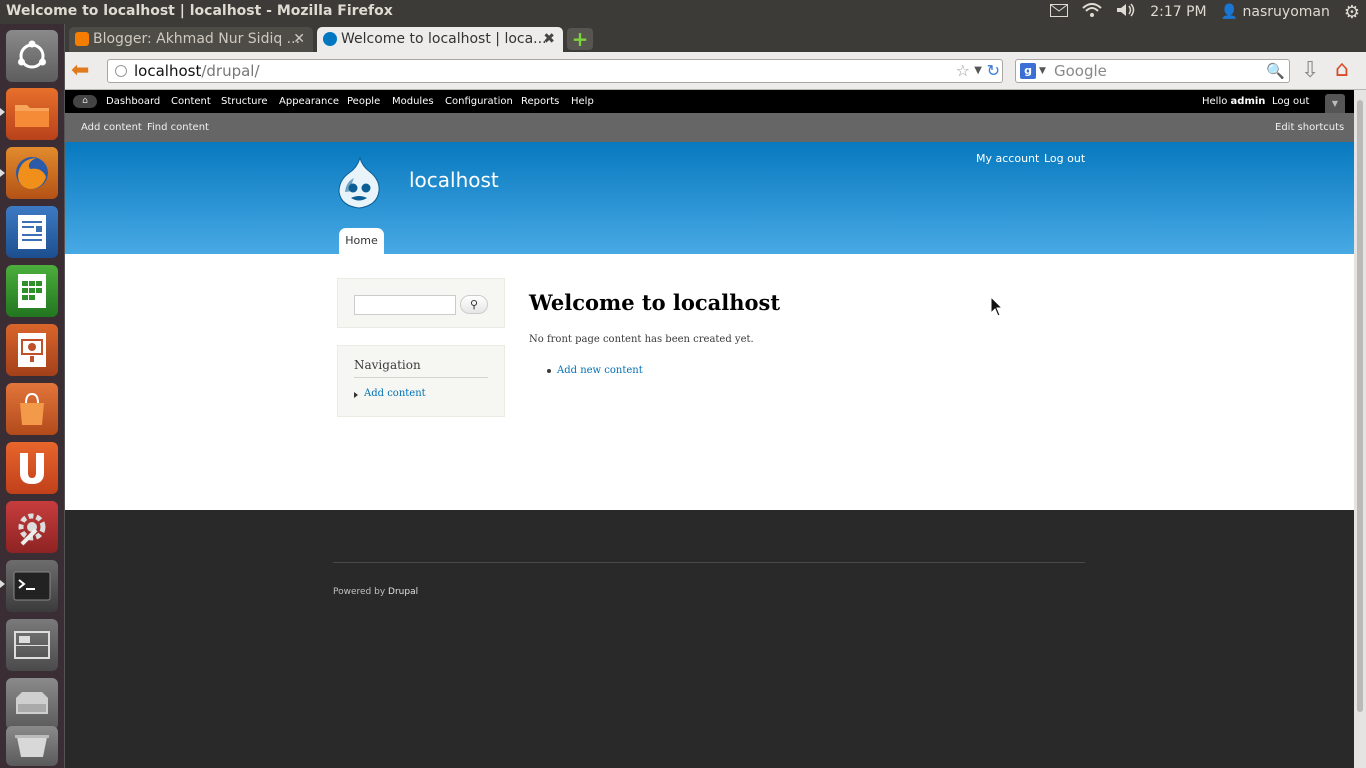 This screenshot has width=1366, height=768. What do you see at coordinates (1064, 158) in the screenshot?
I see `header-logout-link: Log out` at bounding box center [1064, 158].